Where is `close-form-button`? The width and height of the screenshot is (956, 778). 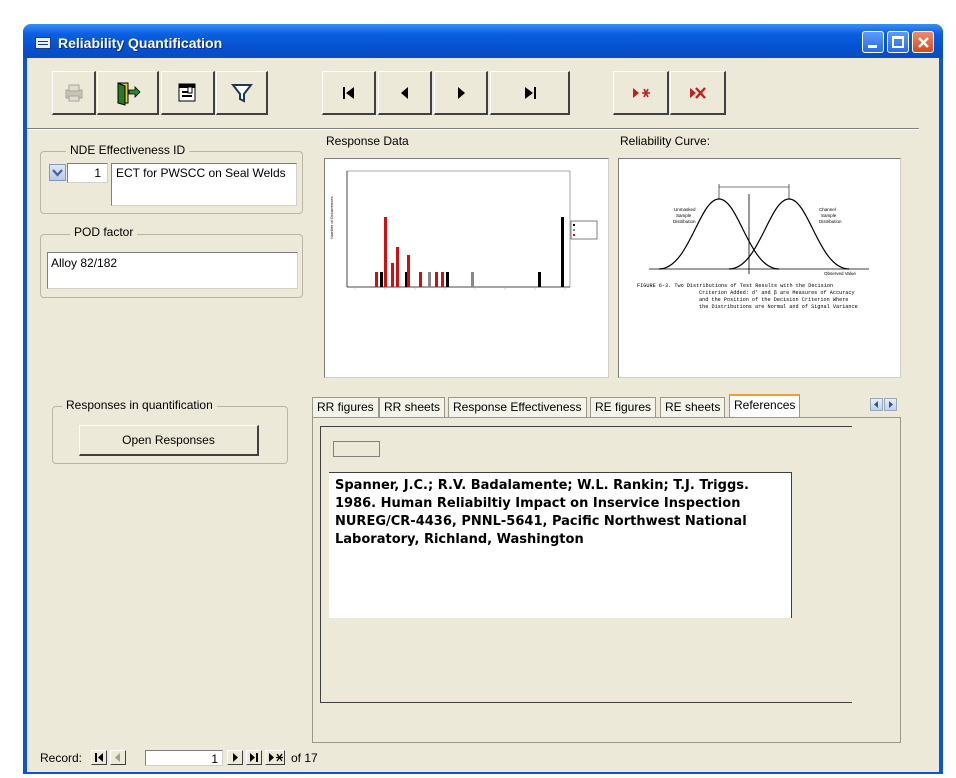
close-form-button is located at coordinates (128, 93).